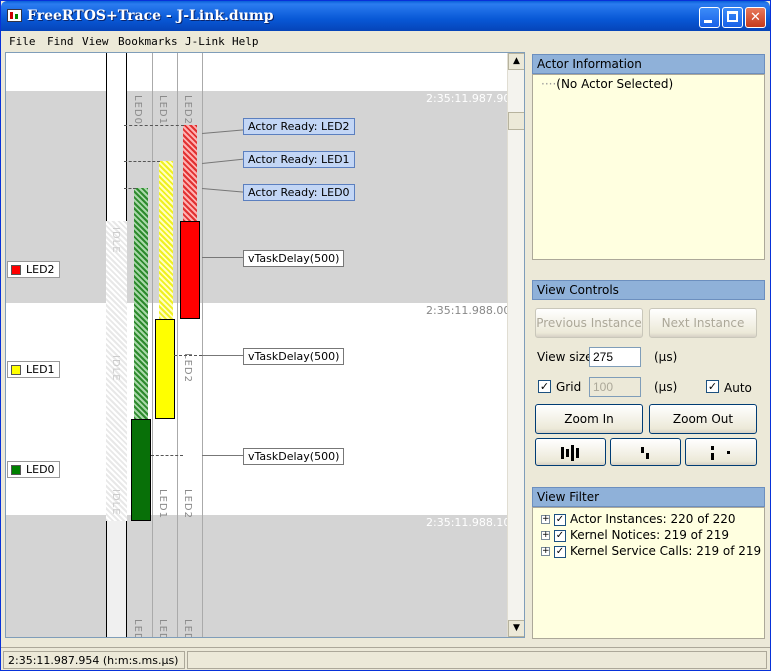 The height and width of the screenshot is (671, 771). Describe the element at coordinates (732, 17) in the screenshot. I see `maximize-button` at that location.